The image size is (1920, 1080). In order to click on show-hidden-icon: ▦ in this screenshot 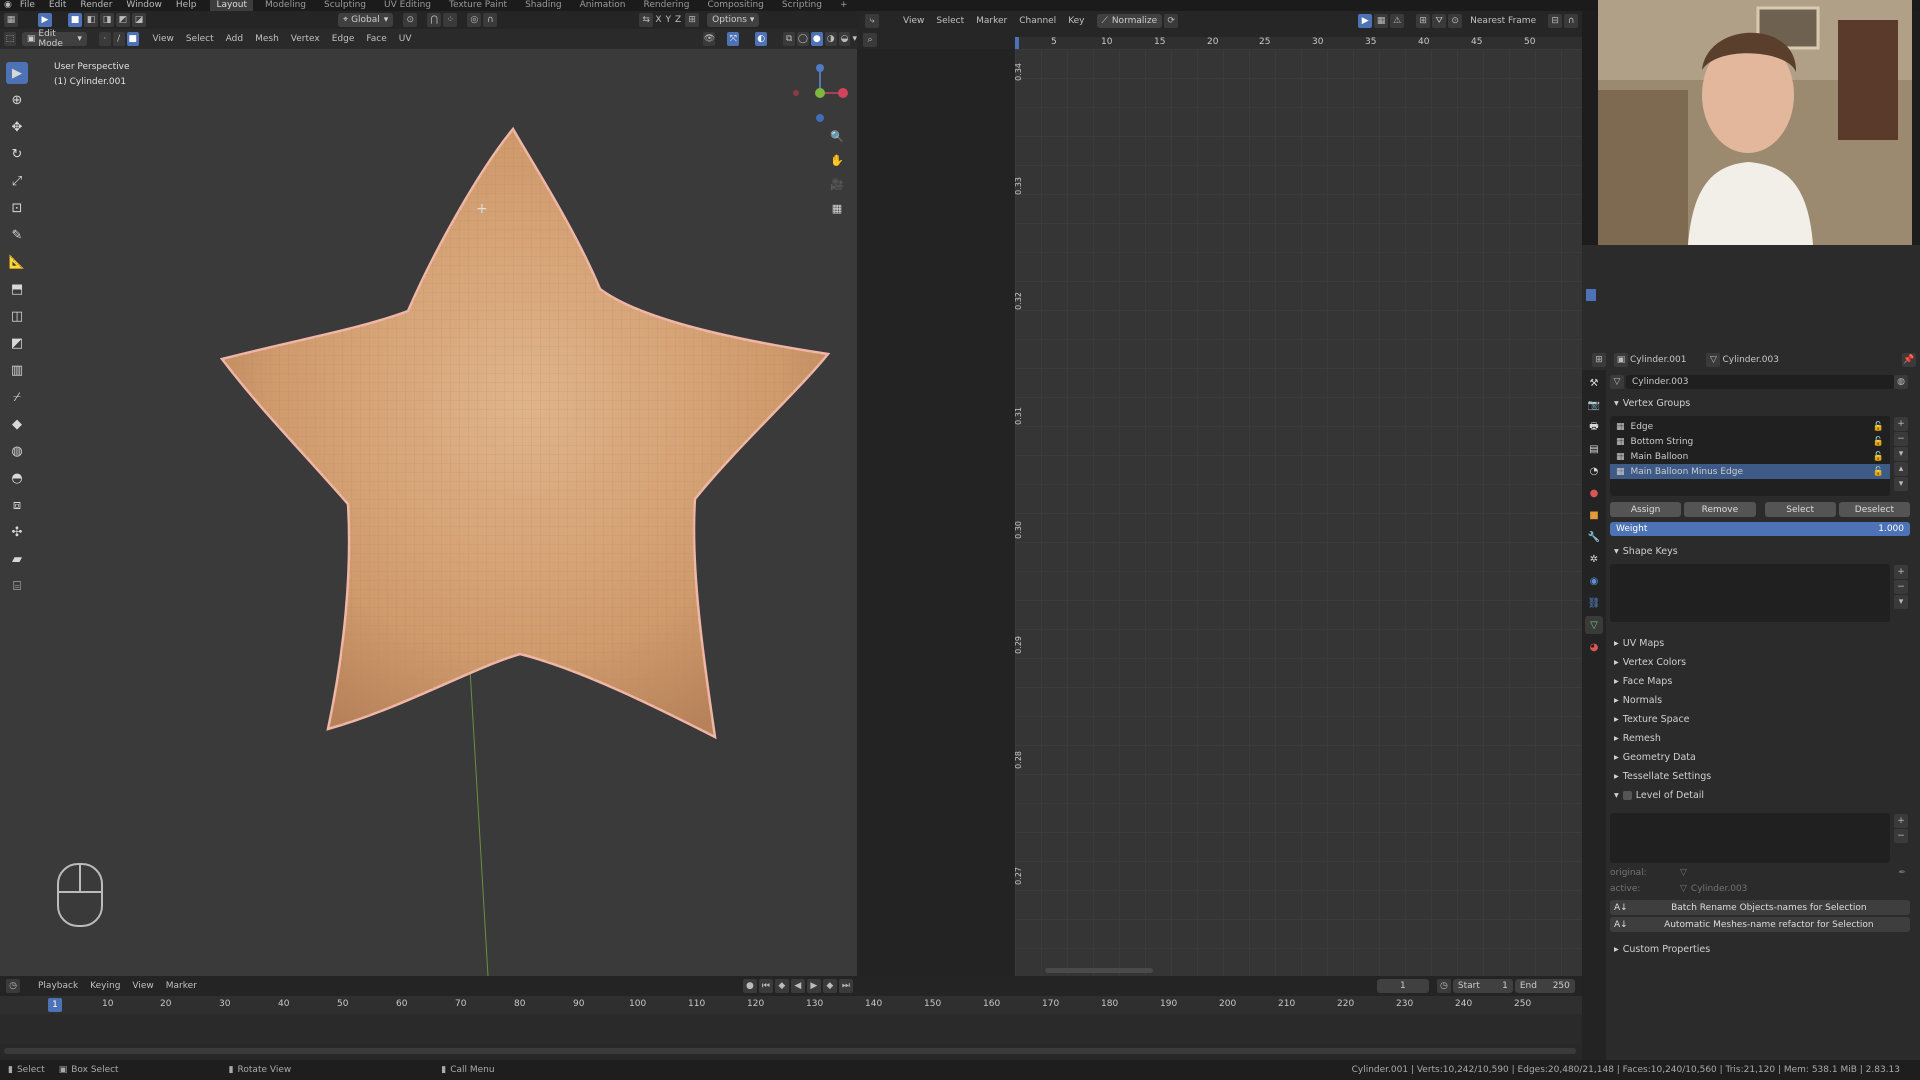, I will do `click(1381, 21)`.